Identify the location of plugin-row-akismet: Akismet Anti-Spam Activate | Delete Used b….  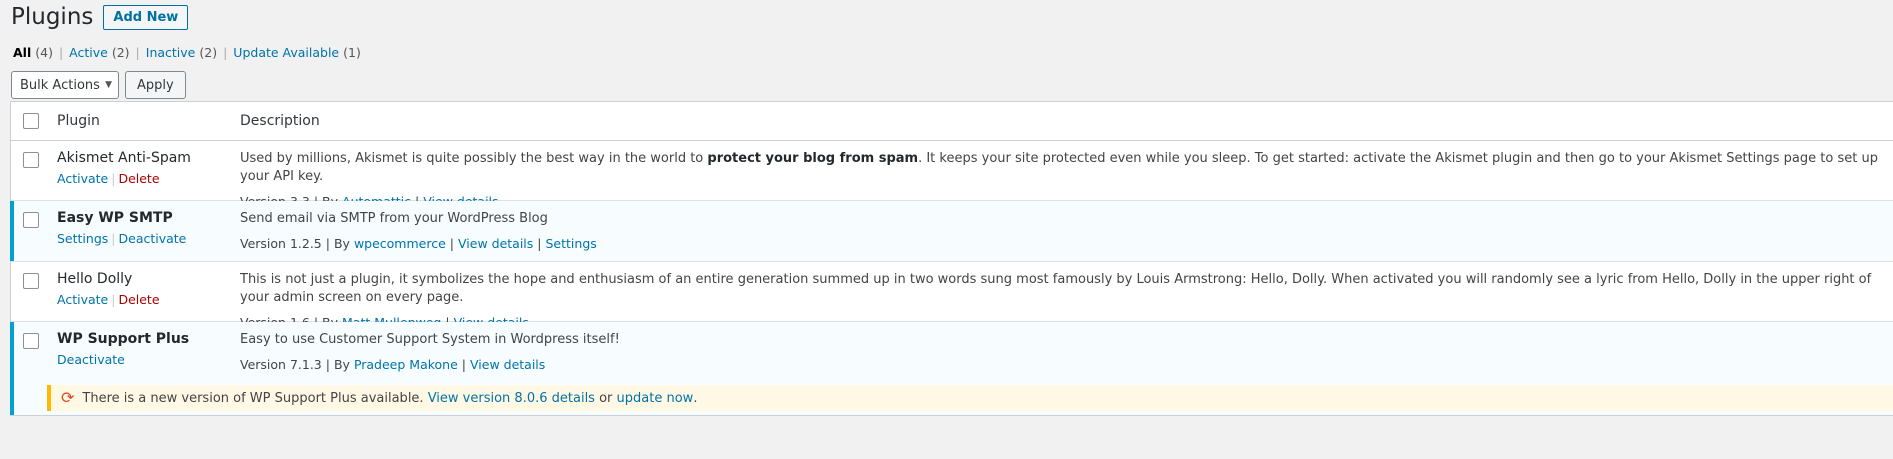
(952, 175).